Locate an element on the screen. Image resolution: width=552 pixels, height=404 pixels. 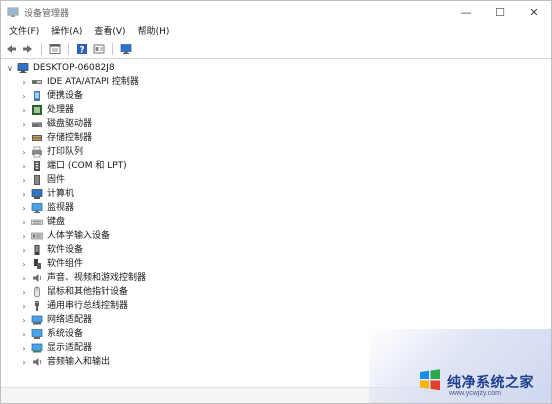
help-icon: ? is located at coordinates (82, 50).